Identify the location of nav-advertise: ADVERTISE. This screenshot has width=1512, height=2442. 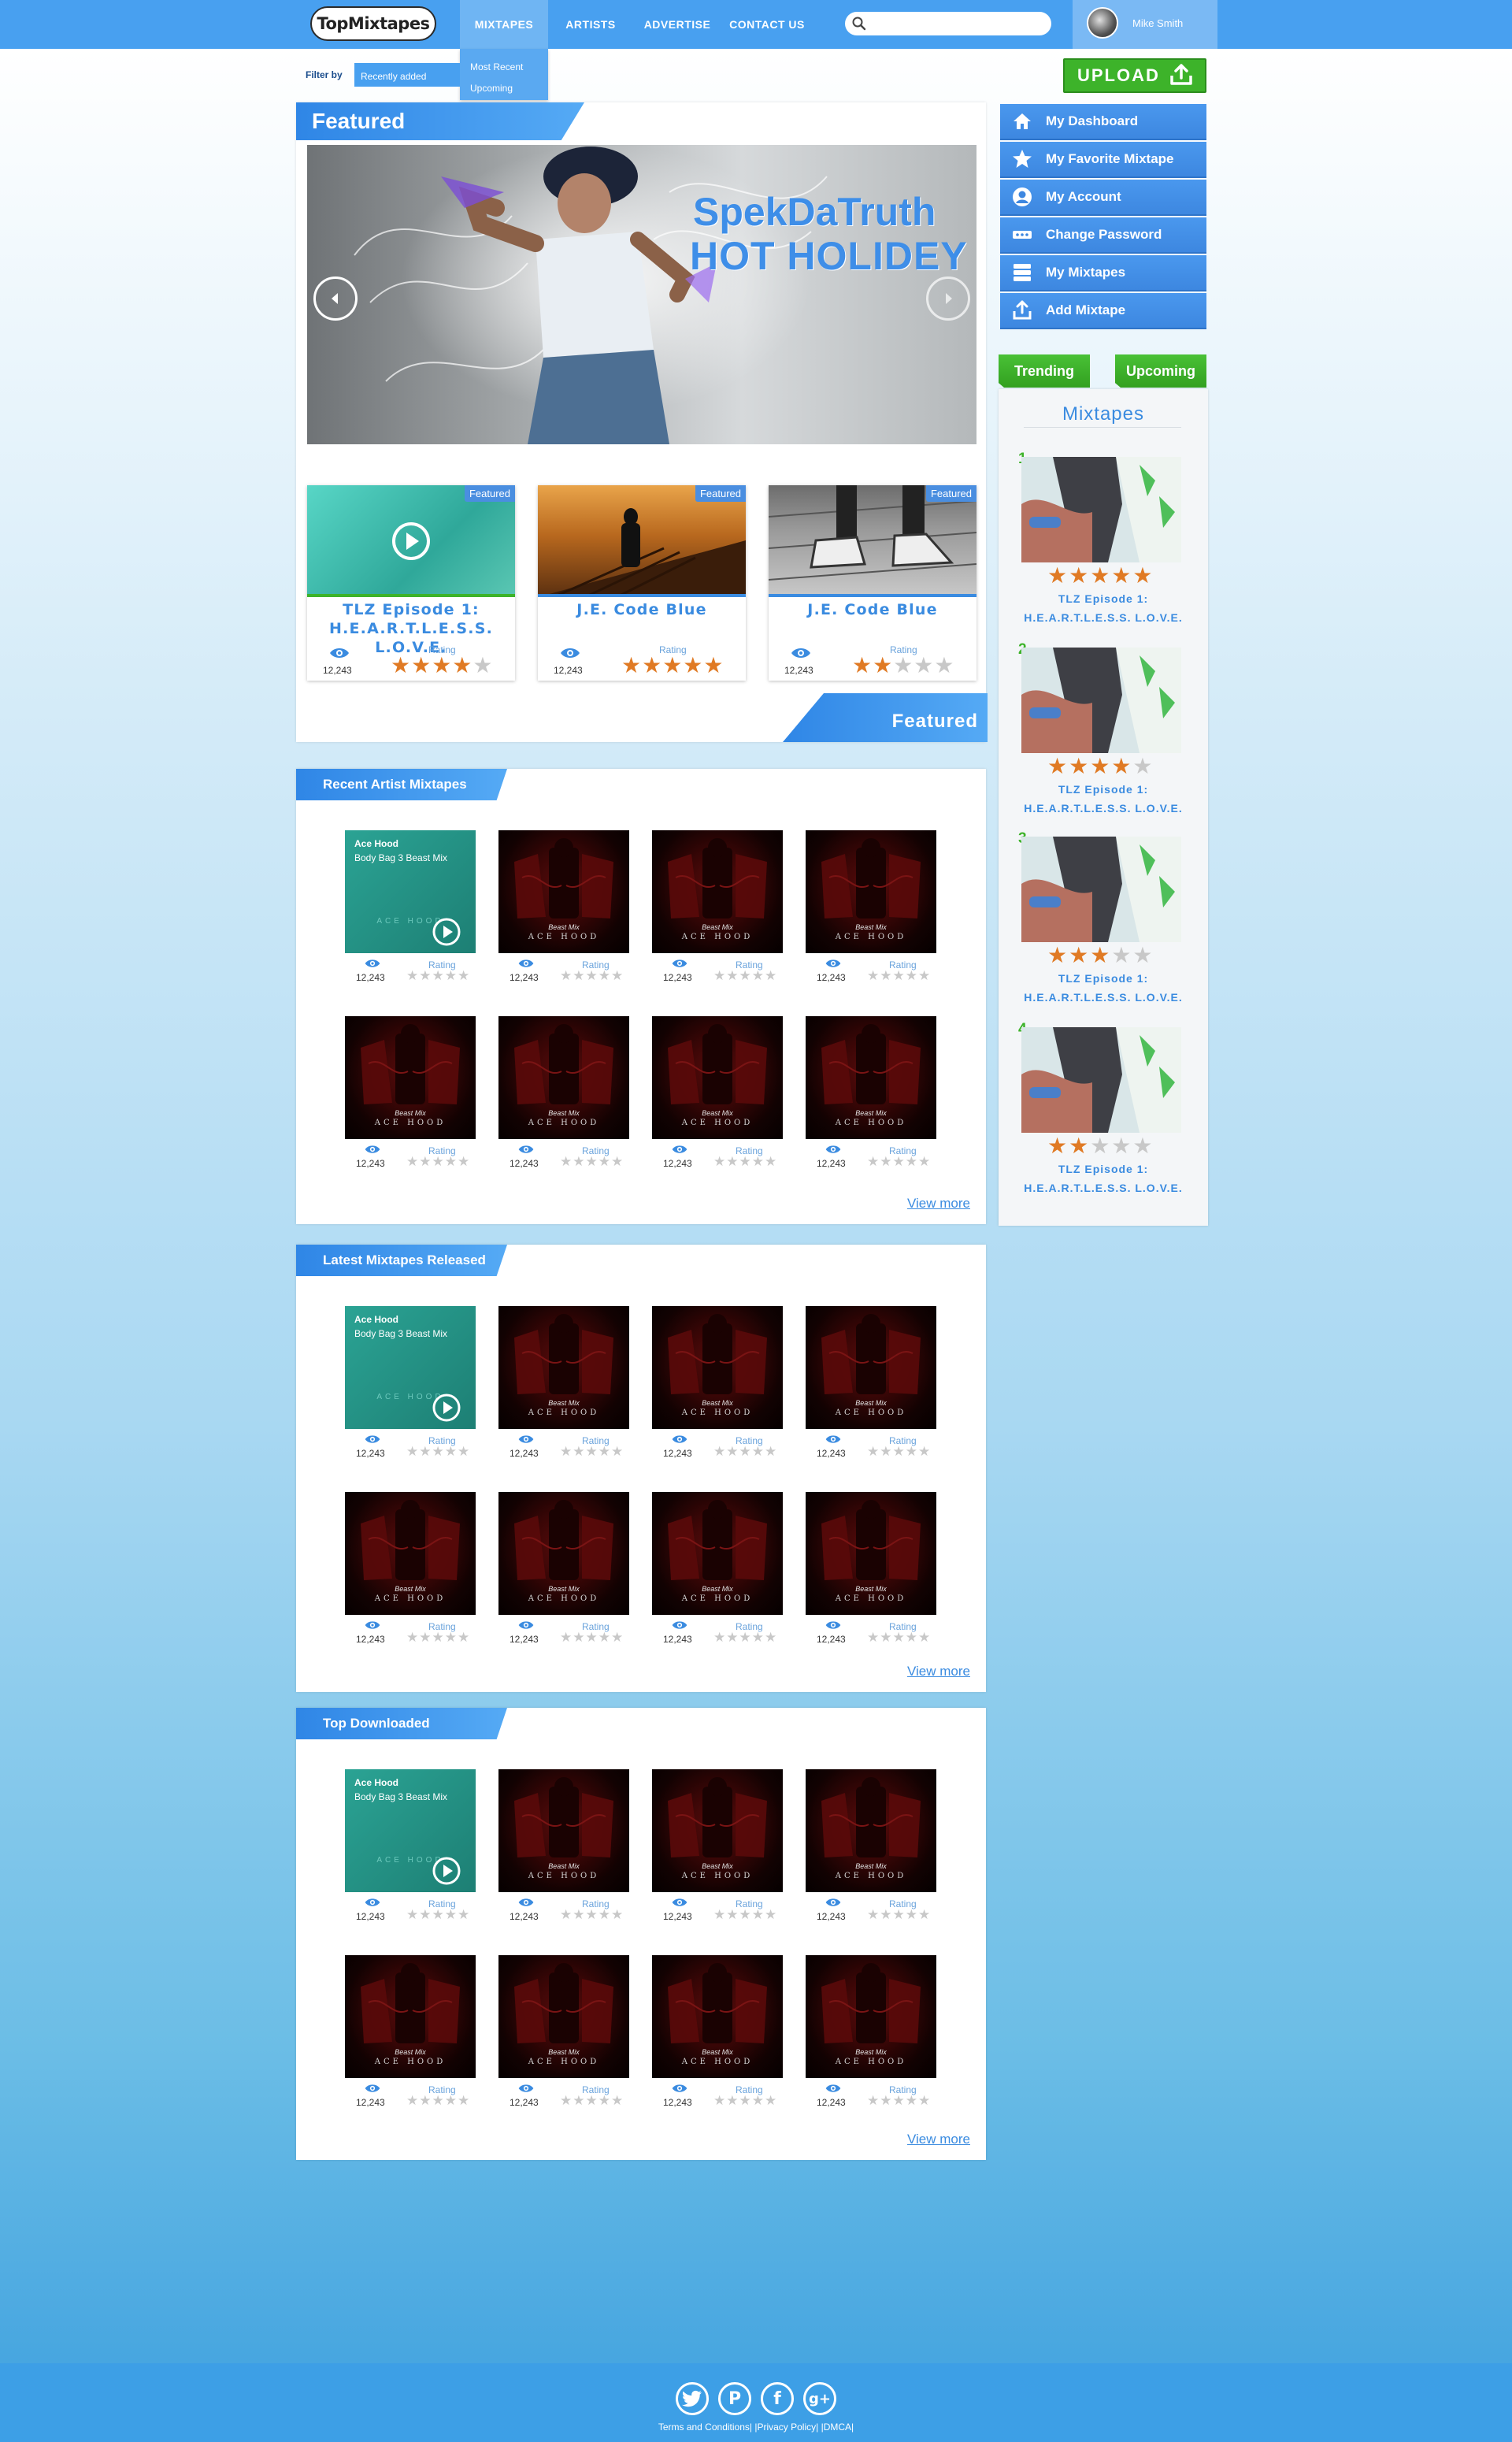
(677, 24).